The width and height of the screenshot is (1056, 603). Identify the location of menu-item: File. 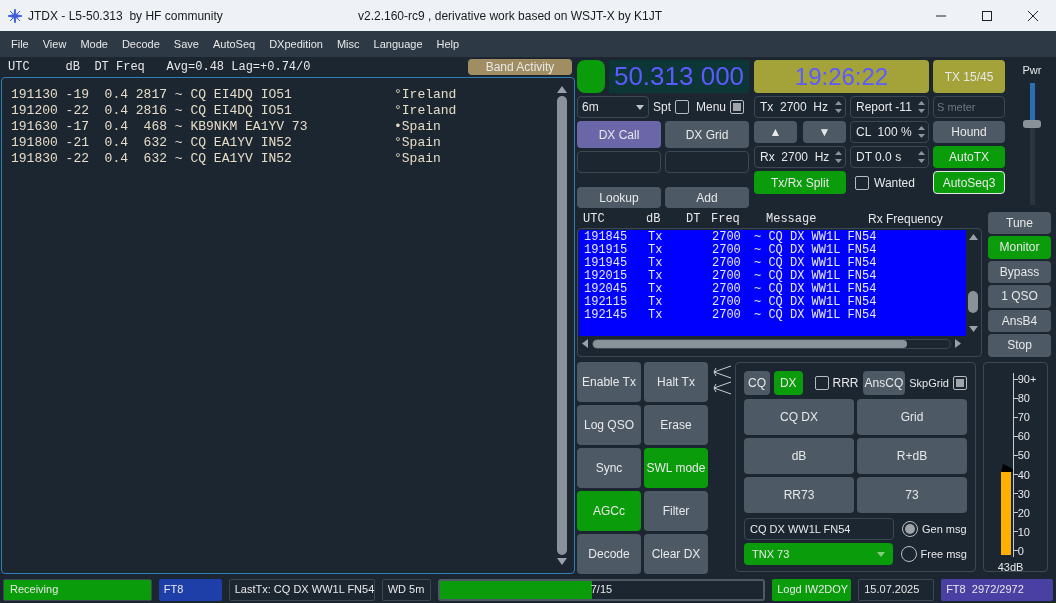
(20, 44).